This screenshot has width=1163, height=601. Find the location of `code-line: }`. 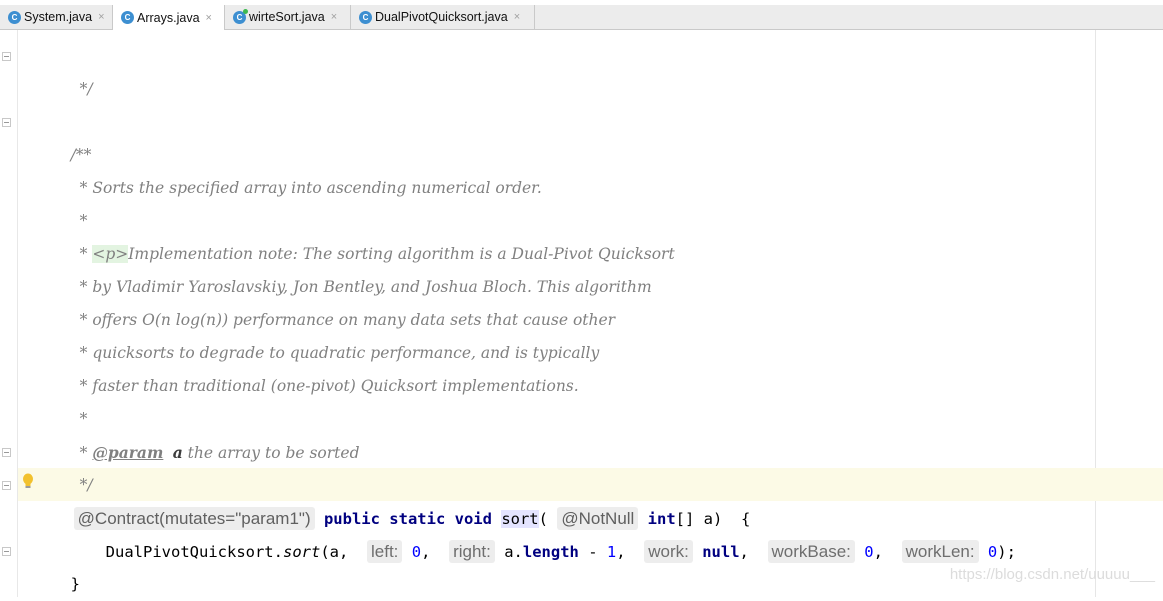

code-line: } is located at coordinates (66, 564).